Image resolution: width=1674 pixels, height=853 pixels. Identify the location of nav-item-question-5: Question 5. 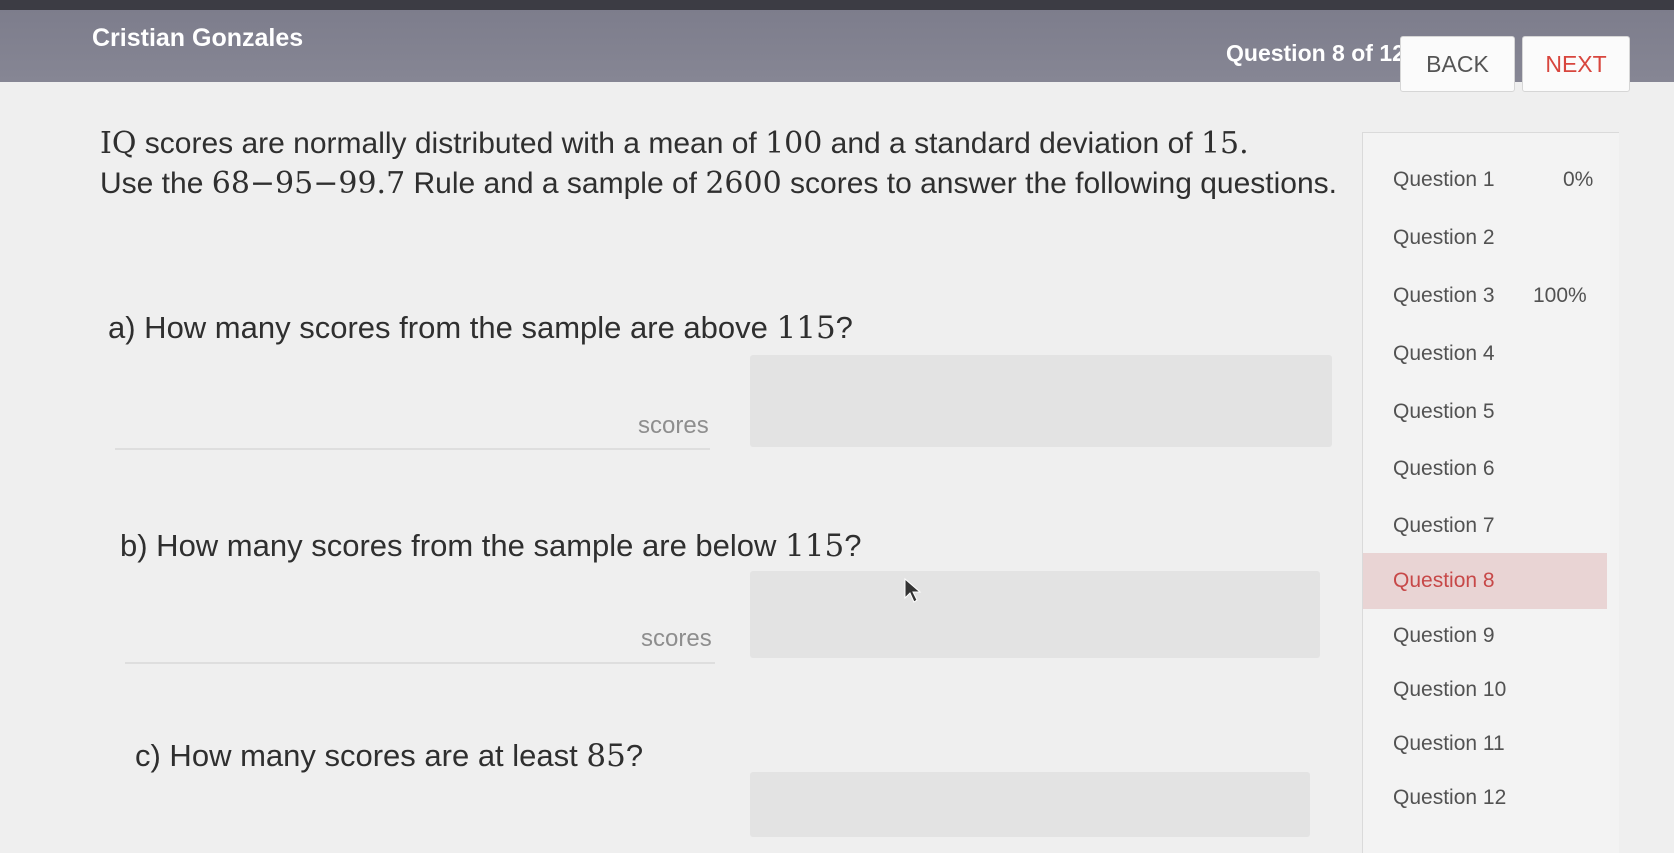
(1485, 412).